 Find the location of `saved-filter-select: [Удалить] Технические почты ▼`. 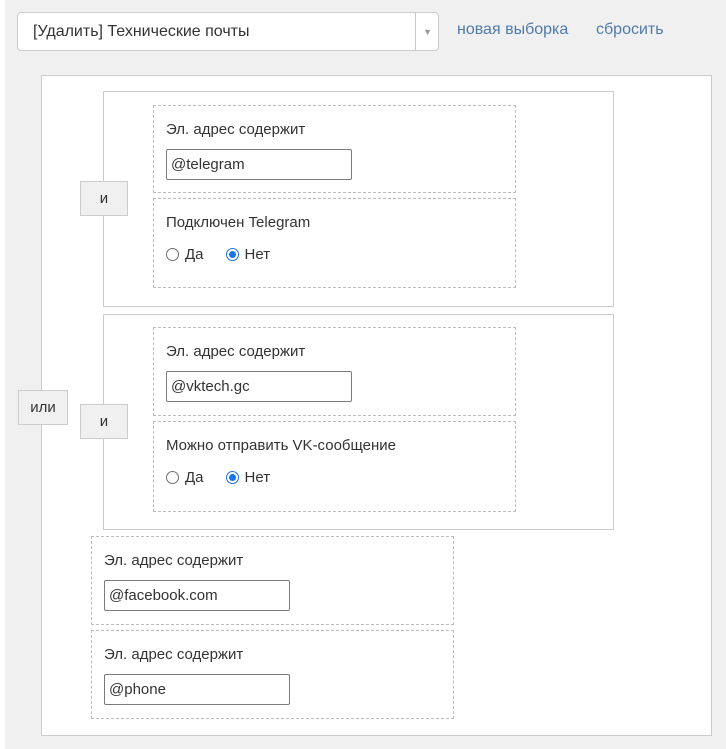

saved-filter-select: [Удалить] Технические почты ▼ is located at coordinates (228, 31).